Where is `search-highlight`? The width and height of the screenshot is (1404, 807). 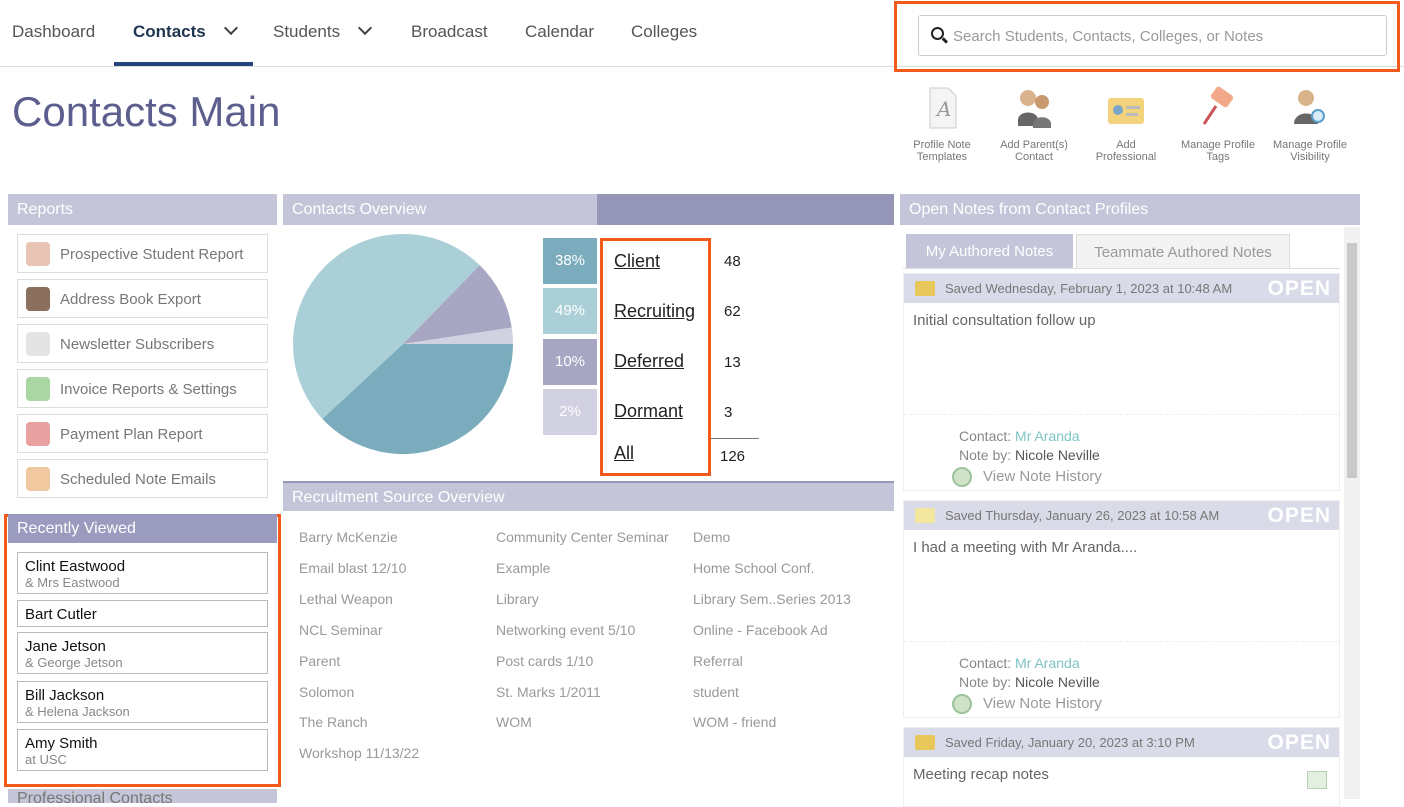 search-highlight is located at coordinates (1147, 36).